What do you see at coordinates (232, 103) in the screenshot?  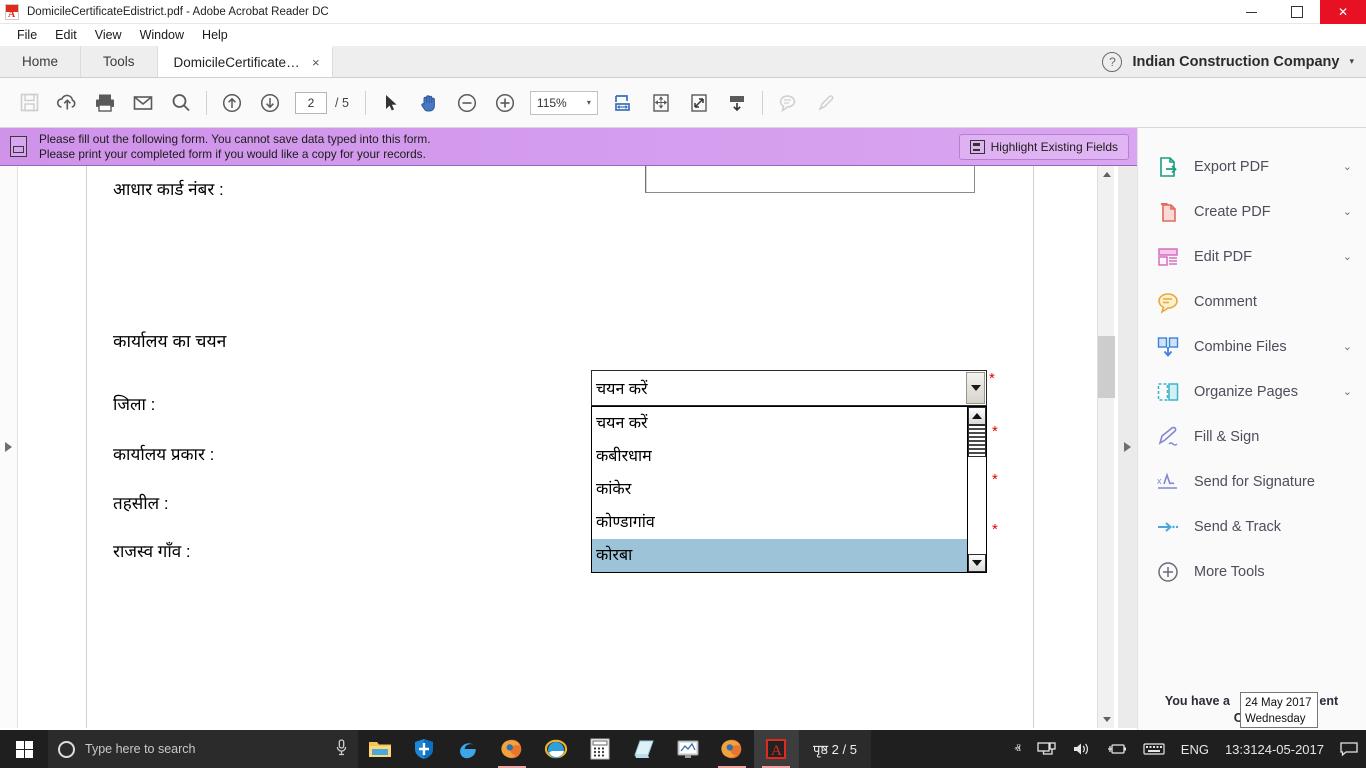 I see `previous-page-icon` at bounding box center [232, 103].